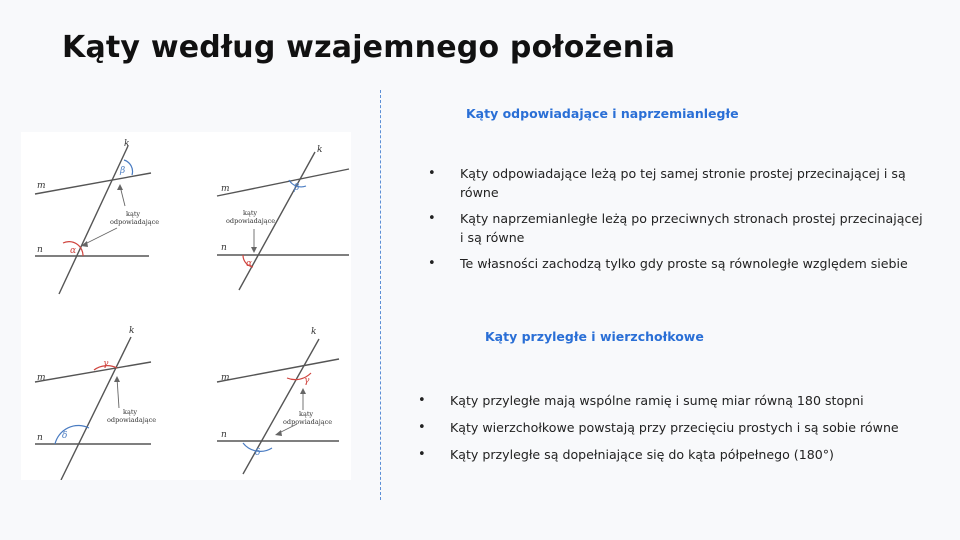 The width and height of the screenshot is (960, 540). I want to click on caption-odpowiadajace-2: odpowiadające, so click(250, 221).